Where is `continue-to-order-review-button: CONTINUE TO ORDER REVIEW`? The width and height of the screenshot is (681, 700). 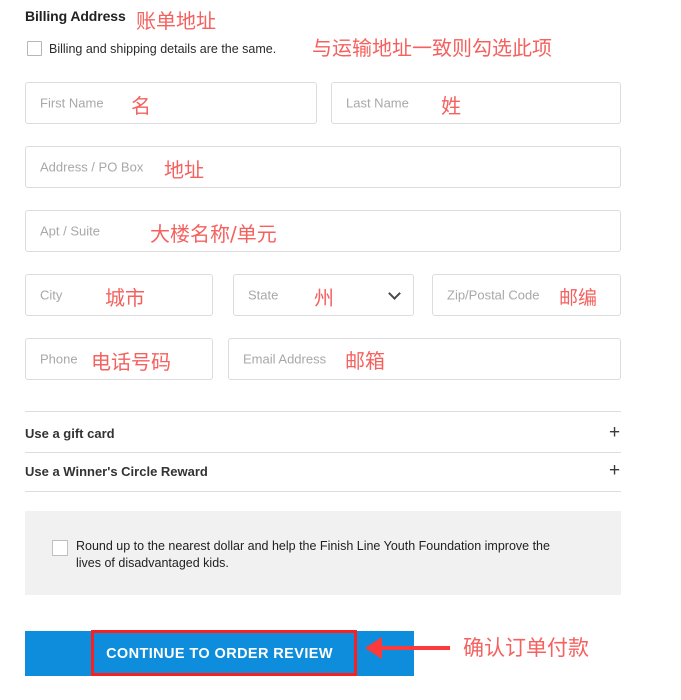
continue-to-order-review-button: CONTINUE TO ORDER REVIEW is located at coordinates (219, 653).